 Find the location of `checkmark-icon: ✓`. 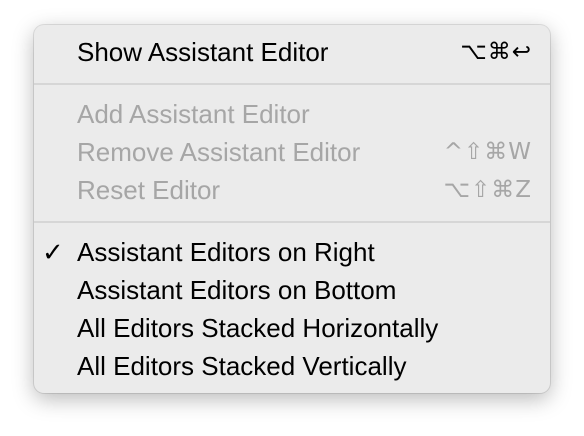

checkmark-icon: ✓ is located at coordinates (53, 252).